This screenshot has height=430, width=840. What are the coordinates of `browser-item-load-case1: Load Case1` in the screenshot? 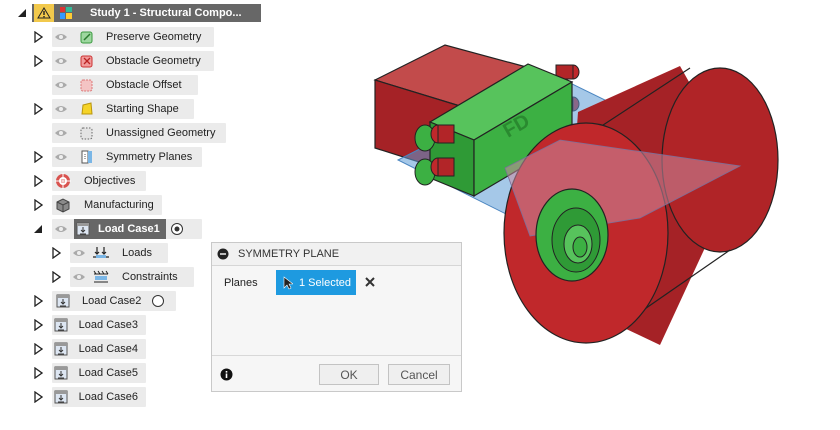 It's located at (127, 229).